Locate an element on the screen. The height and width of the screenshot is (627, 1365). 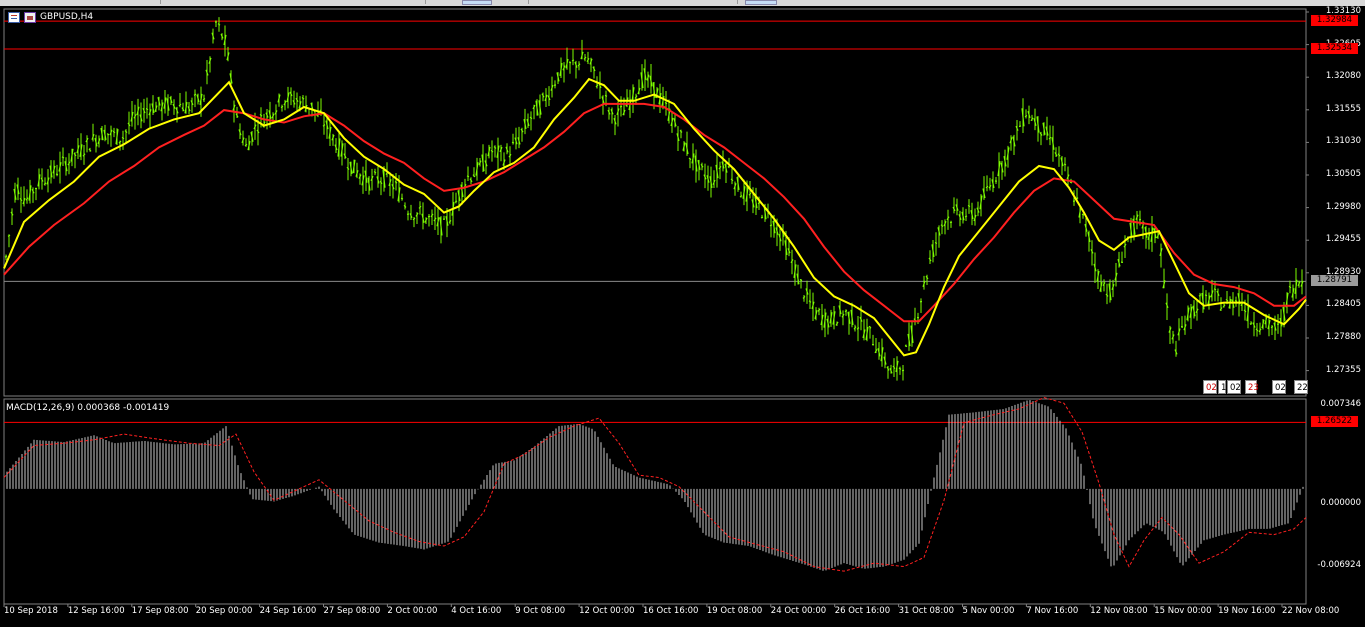
time-axis-label: 27 Sep 08:00 is located at coordinates (352, 611).